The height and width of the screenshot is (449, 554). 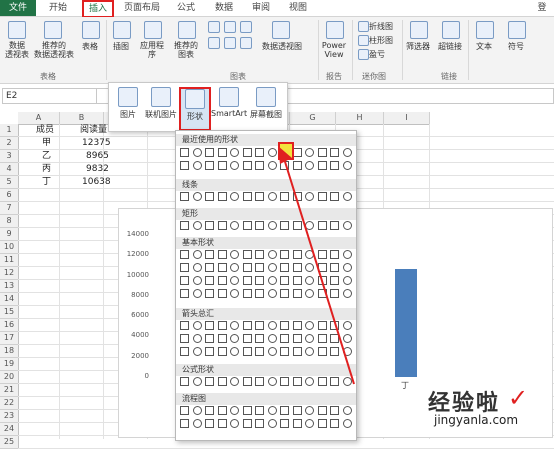 What do you see at coordinates (9, 143) in the screenshot?
I see `row-header: 2` at bounding box center [9, 143].